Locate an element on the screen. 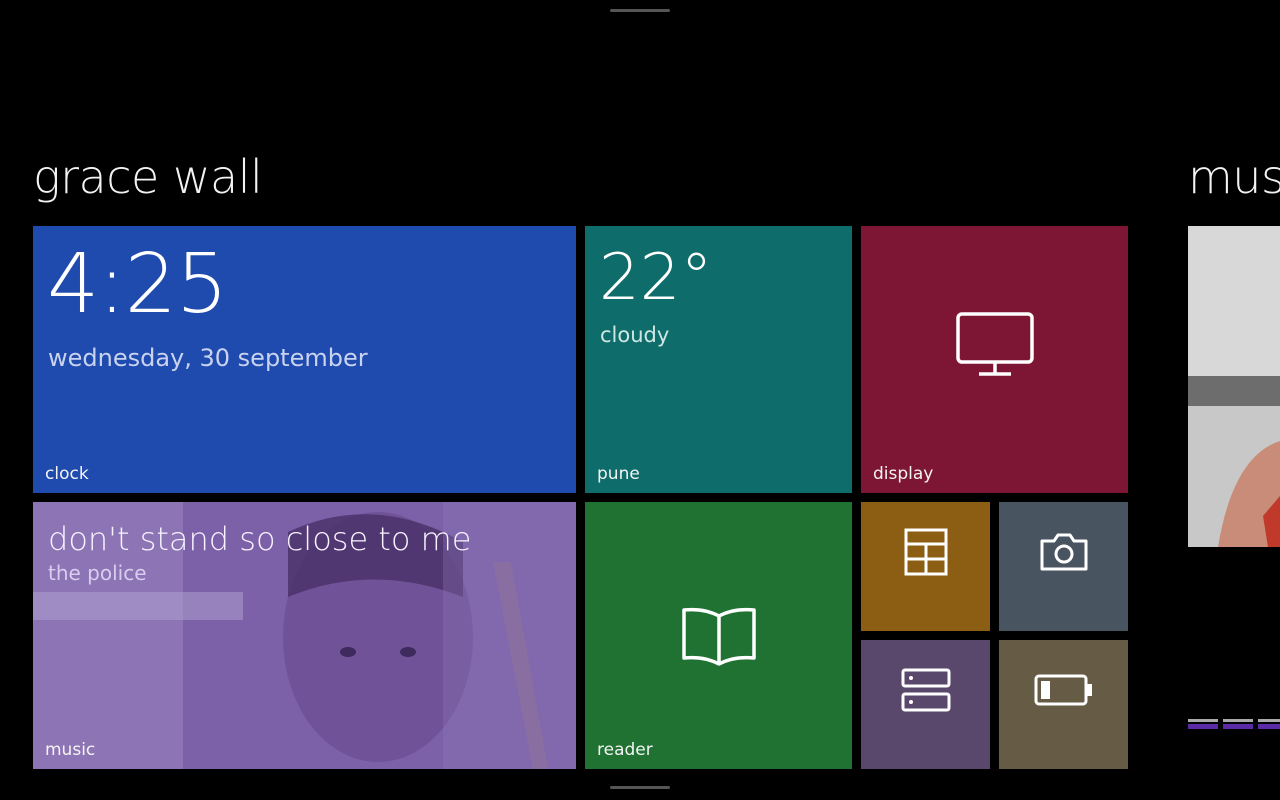 This screenshot has height=800, width=1280. song-title: don't stand so close to me is located at coordinates (260, 539).